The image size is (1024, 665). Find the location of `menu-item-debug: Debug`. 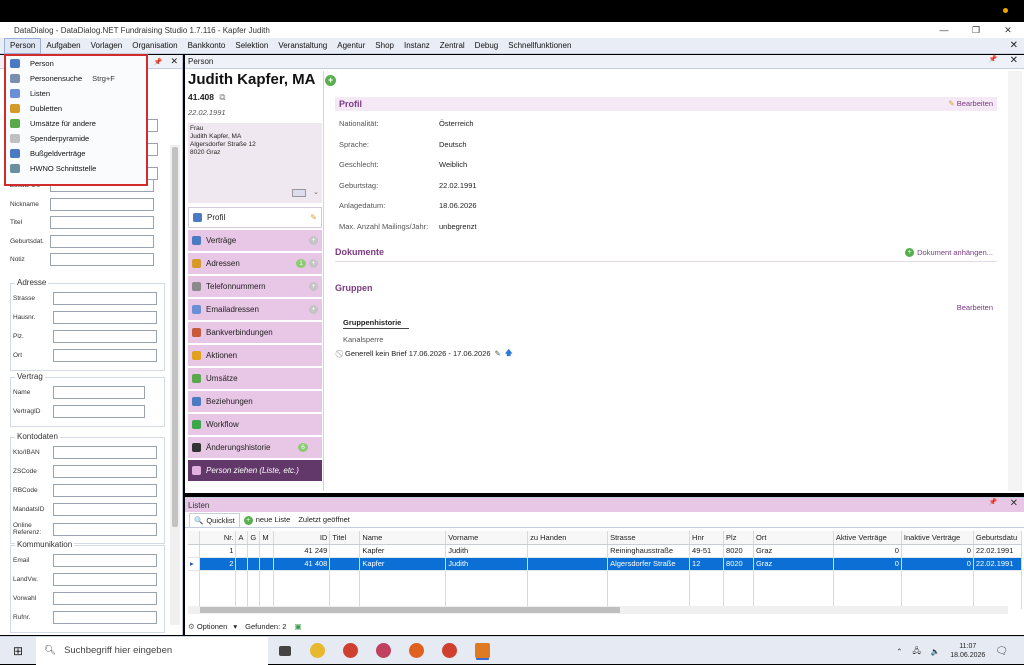

menu-item-debug: Debug is located at coordinates (487, 46).